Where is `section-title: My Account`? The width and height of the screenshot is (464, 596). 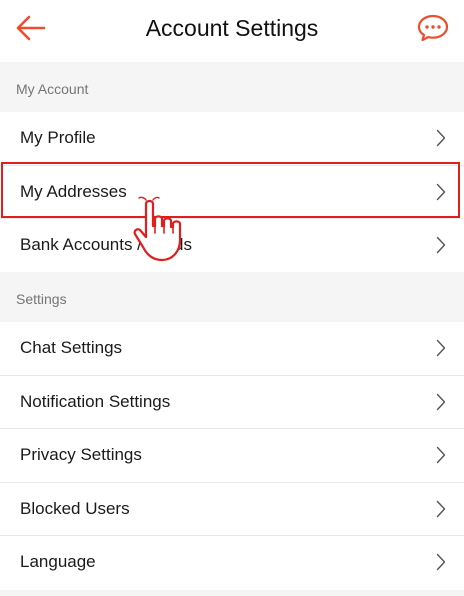 section-title: My Account is located at coordinates (52, 89).